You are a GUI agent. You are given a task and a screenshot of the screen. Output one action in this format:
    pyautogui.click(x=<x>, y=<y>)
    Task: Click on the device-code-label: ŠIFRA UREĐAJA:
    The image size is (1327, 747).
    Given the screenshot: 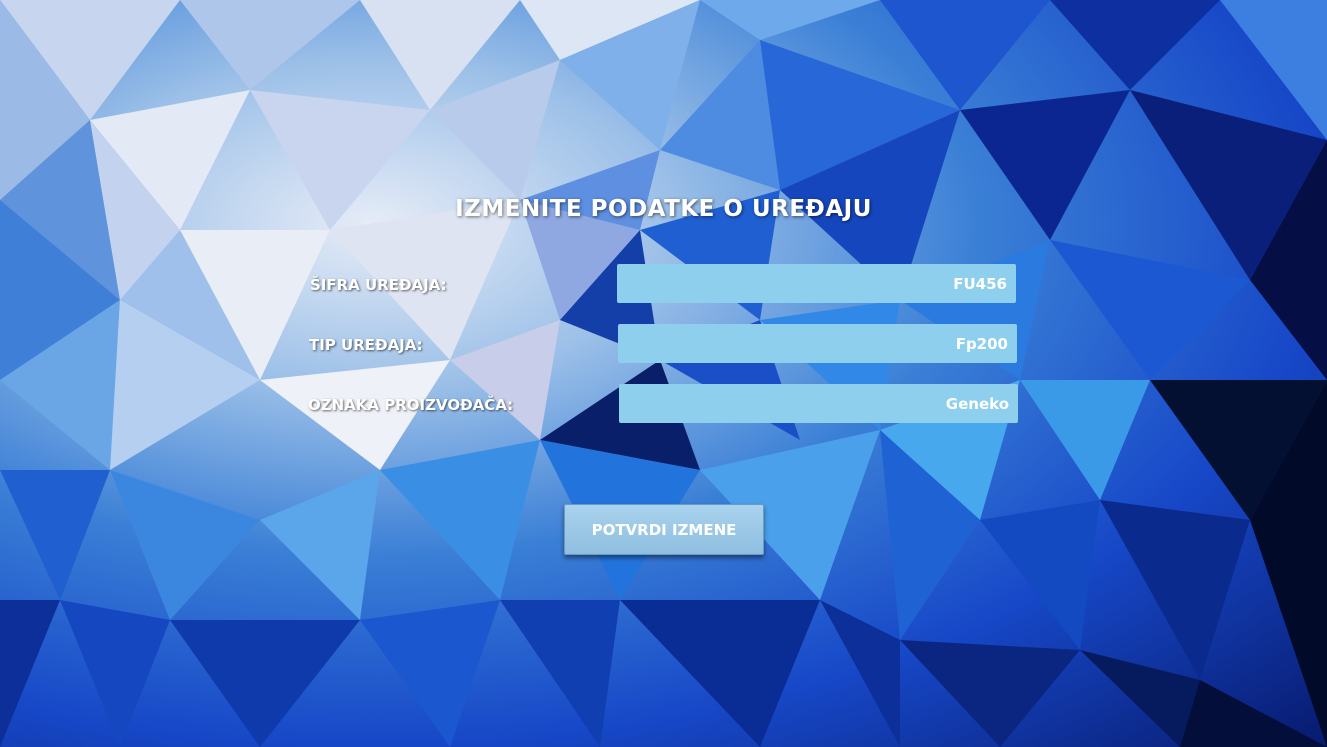 What is the action you would take?
    pyautogui.click(x=378, y=285)
    